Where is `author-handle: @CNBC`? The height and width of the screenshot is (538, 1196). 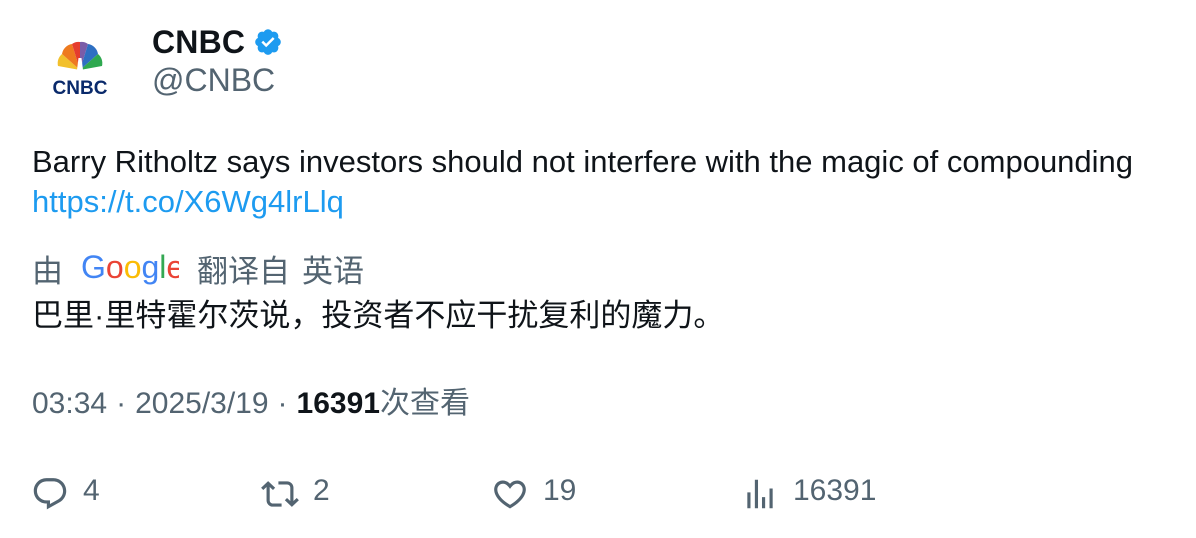 author-handle: @CNBC is located at coordinates (213, 80).